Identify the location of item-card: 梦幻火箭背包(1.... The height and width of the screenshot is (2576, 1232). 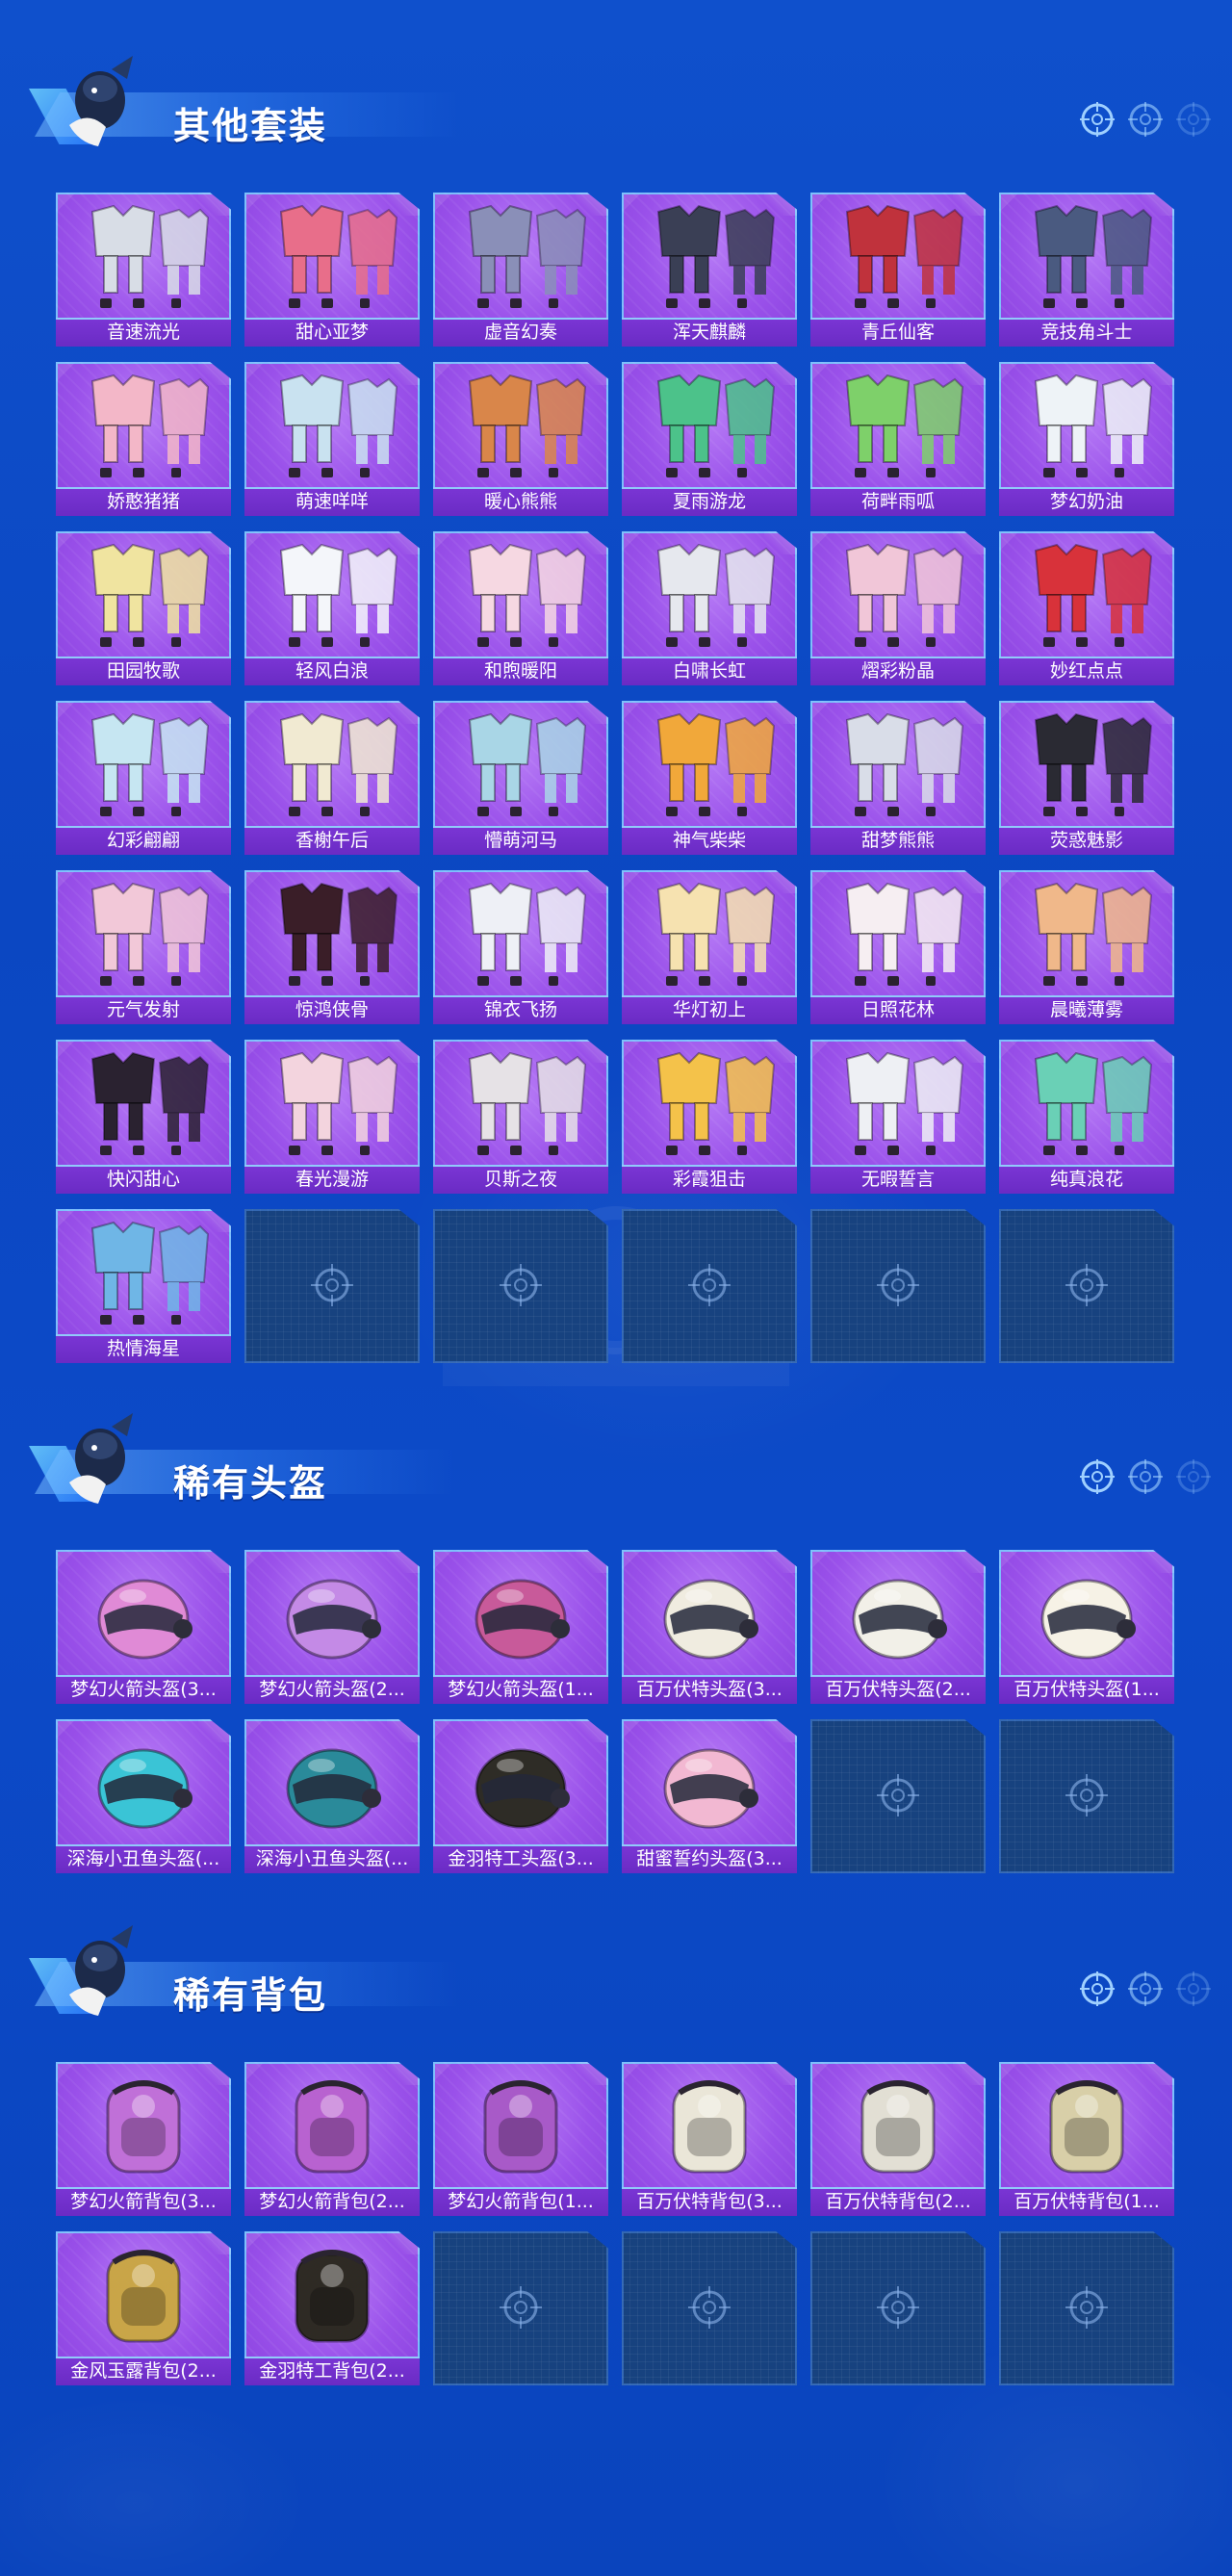
(520, 2139).